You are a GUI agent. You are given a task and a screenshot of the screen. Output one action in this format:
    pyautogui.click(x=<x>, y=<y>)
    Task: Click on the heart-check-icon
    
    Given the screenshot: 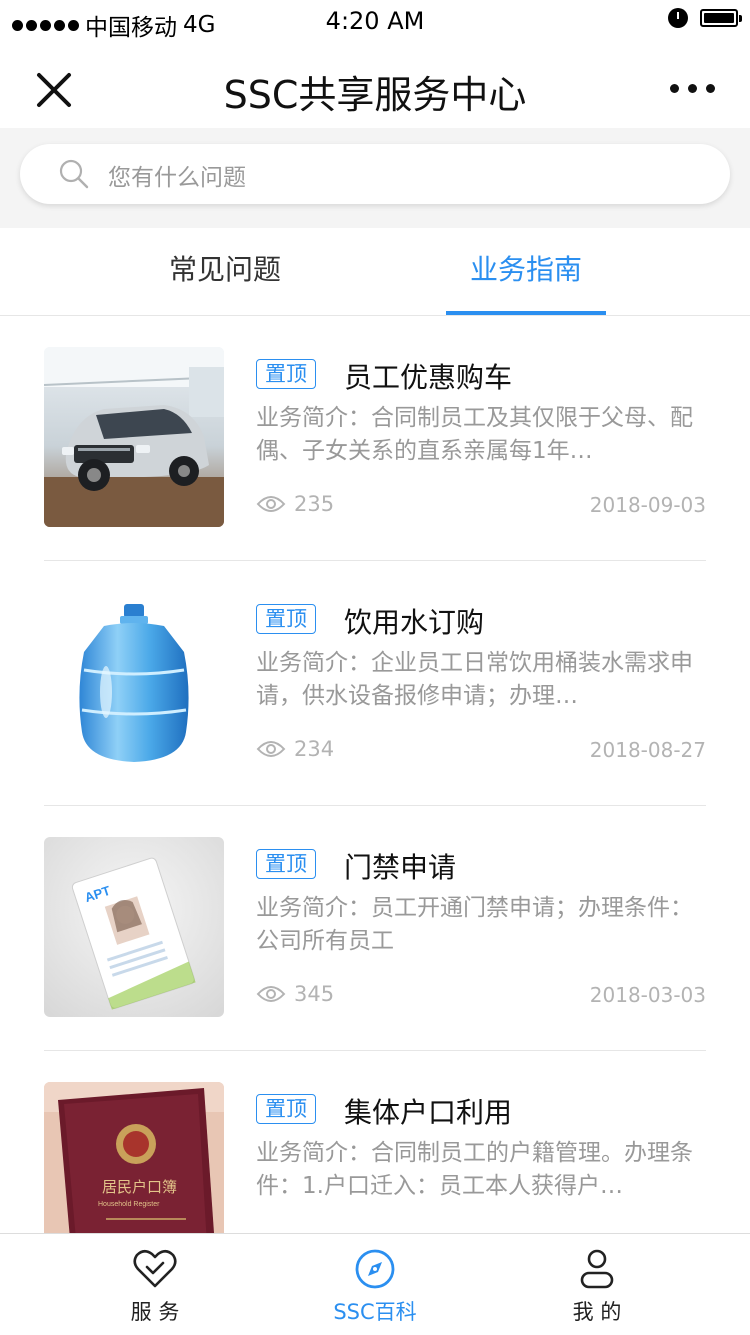 What is the action you would take?
    pyautogui.click(x=155, y=1268)
    